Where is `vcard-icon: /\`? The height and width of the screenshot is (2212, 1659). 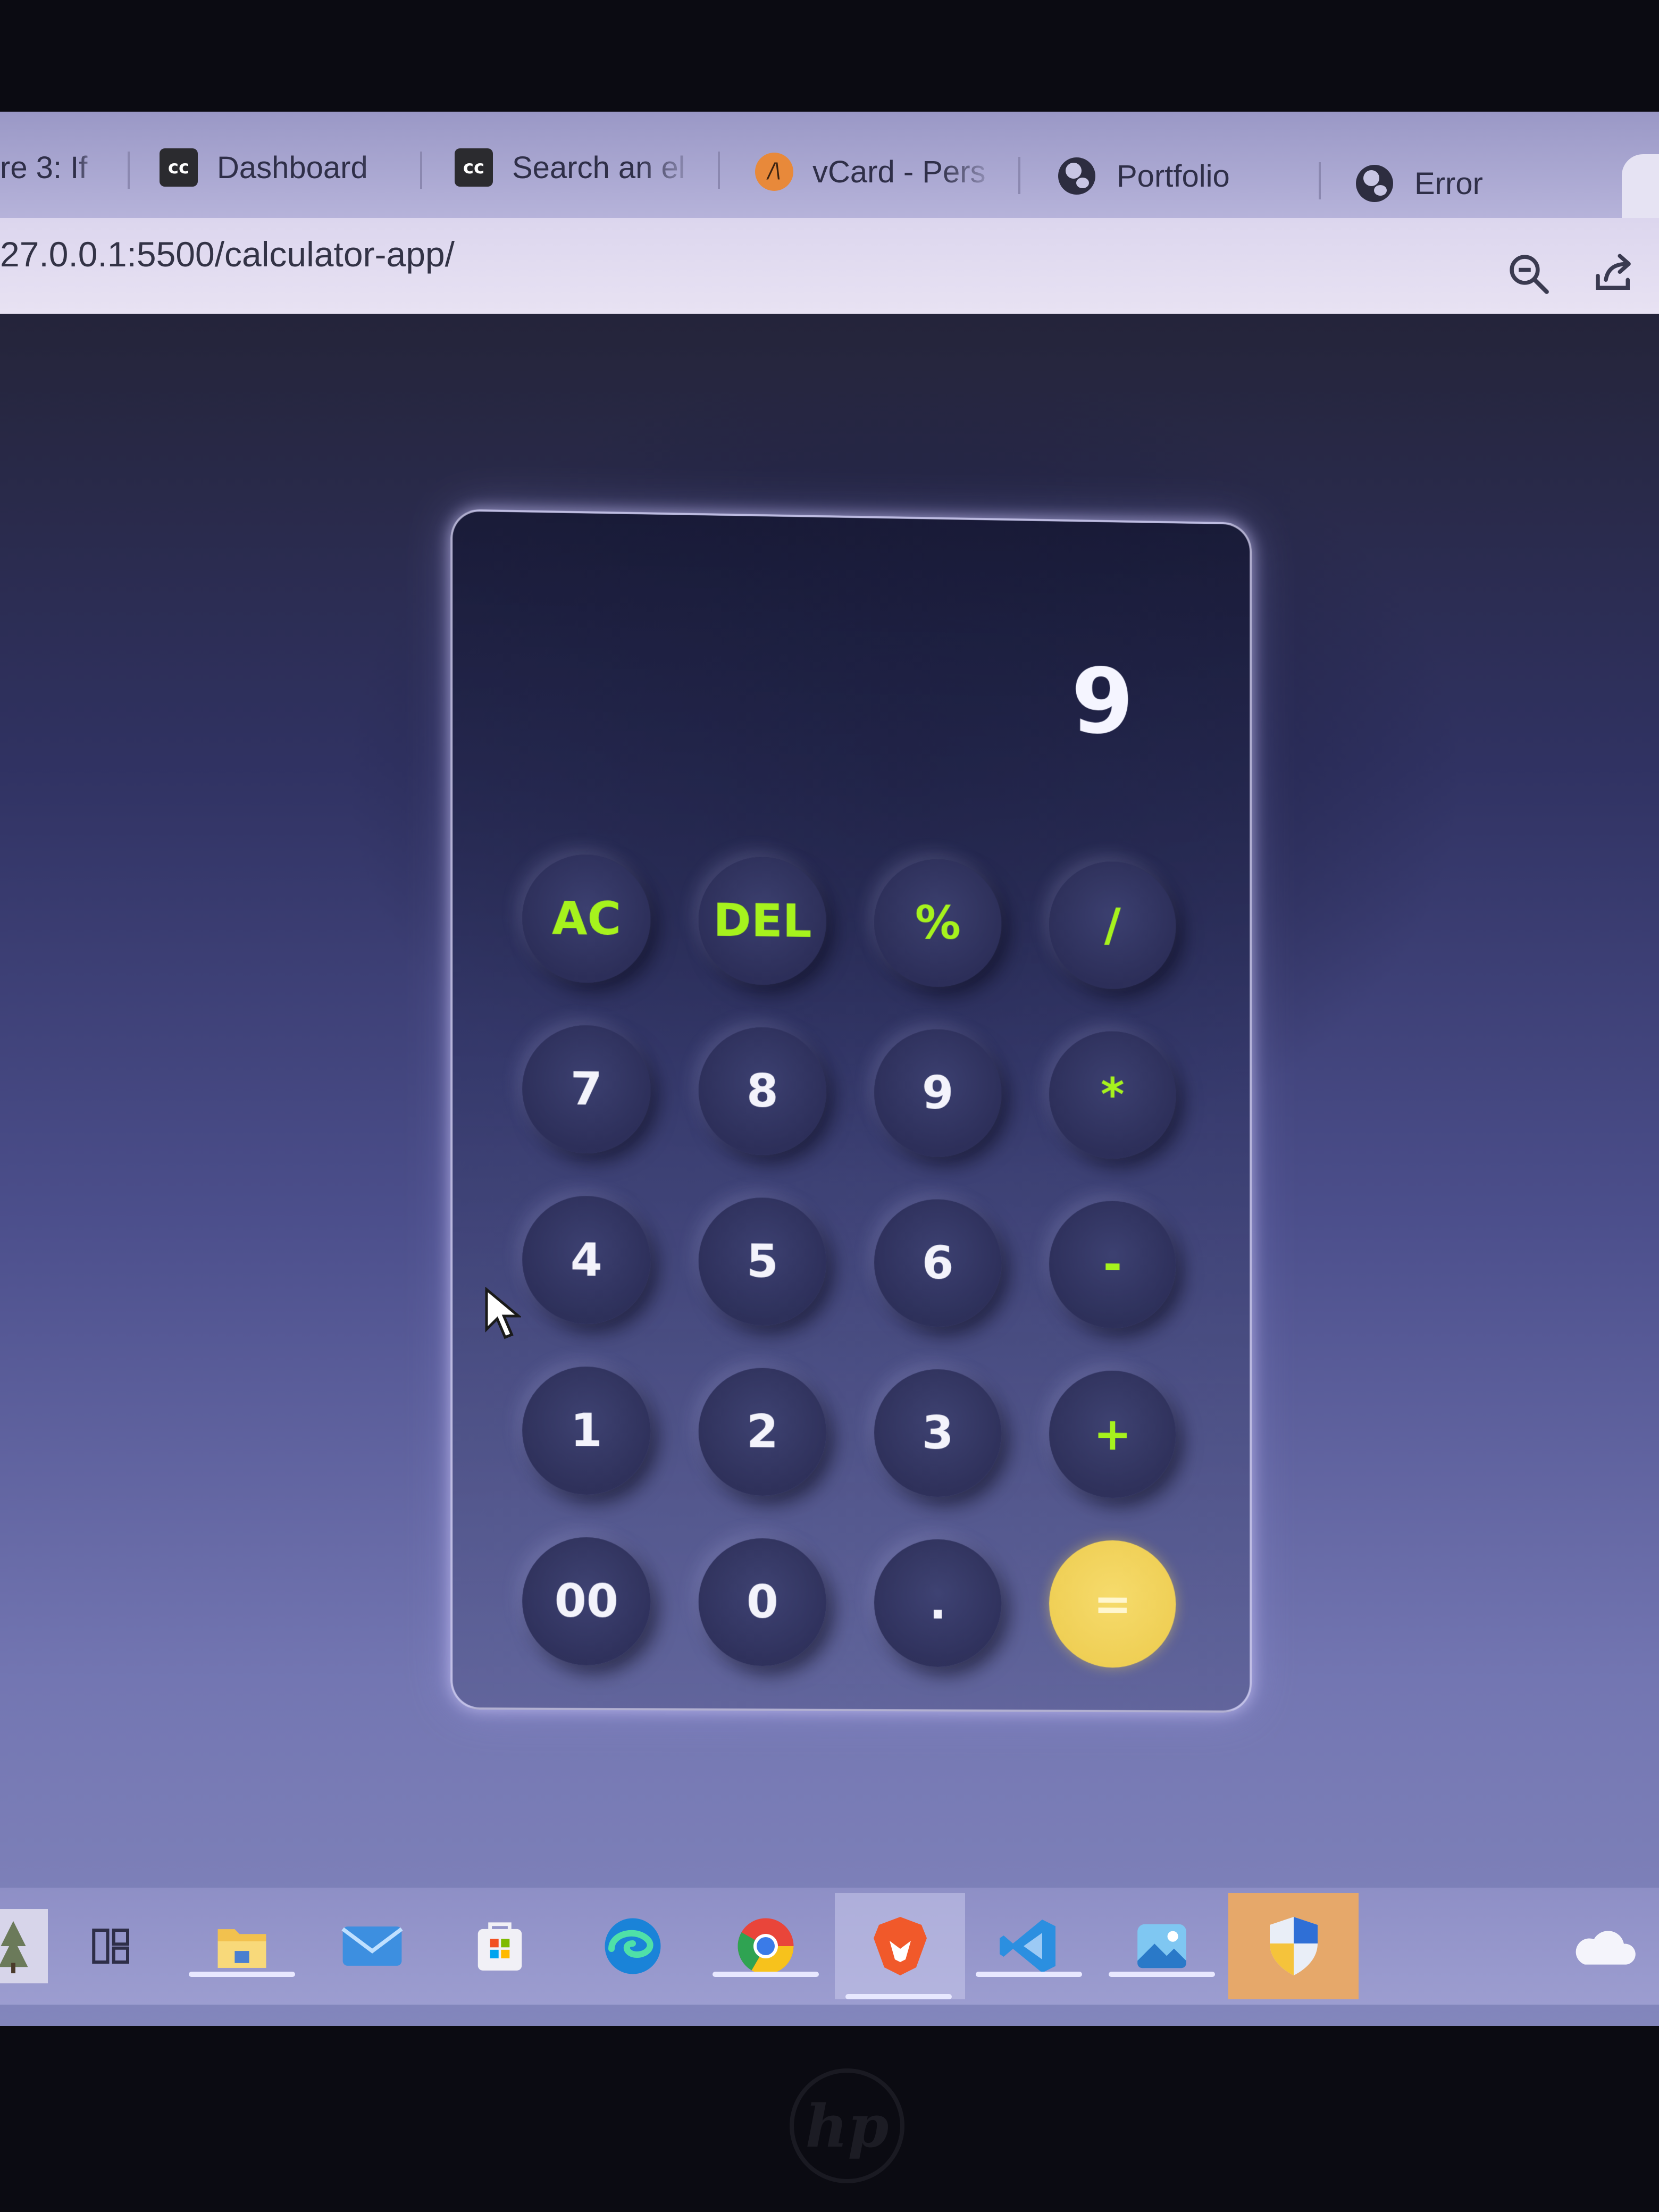 vcard-icon: /\ is located at coordinates (774, 172).